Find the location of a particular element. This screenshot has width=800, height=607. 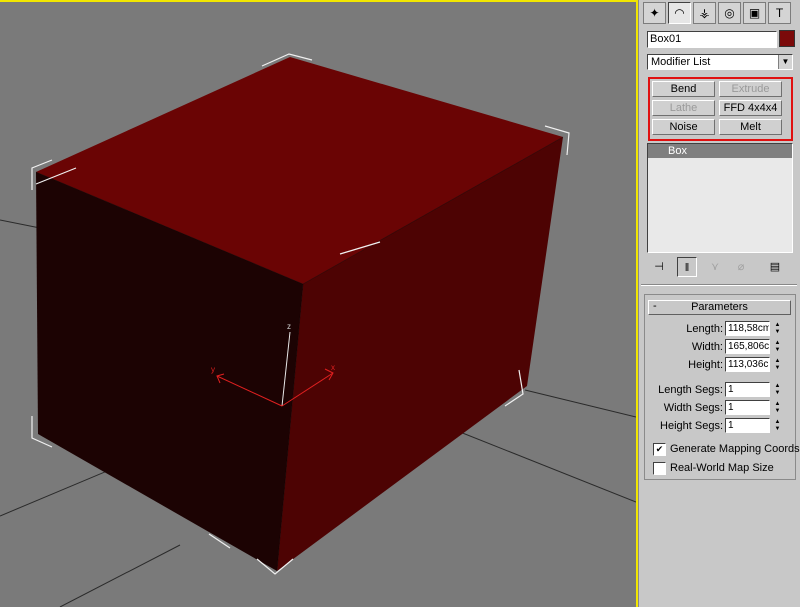

ffd-4x4x4-button: FFD 4x4x4 is located at coordinates (750, 108).